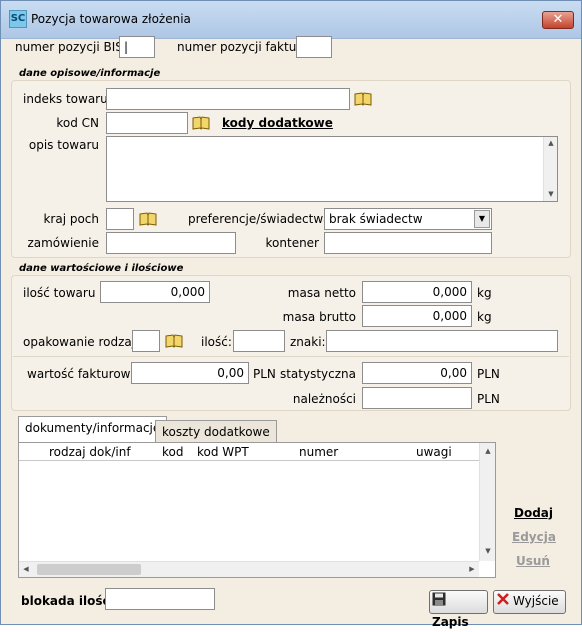  Describe the element at coordinates (324, 399) in the screenshot. I see `nal-label: należności` at that location.